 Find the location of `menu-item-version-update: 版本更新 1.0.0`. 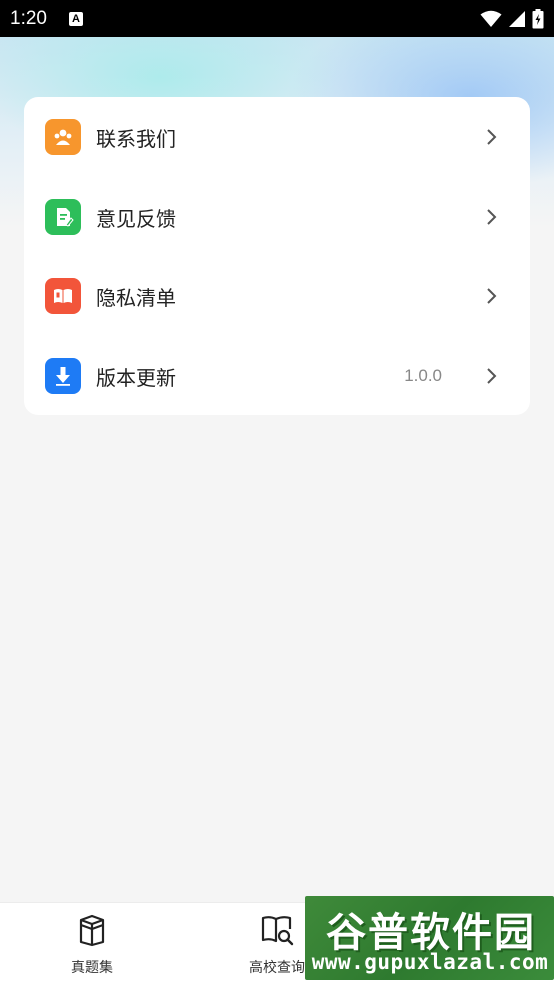

menu-item-version-update: 版本更新 1.0.0 is located at coordinates (277, 376).